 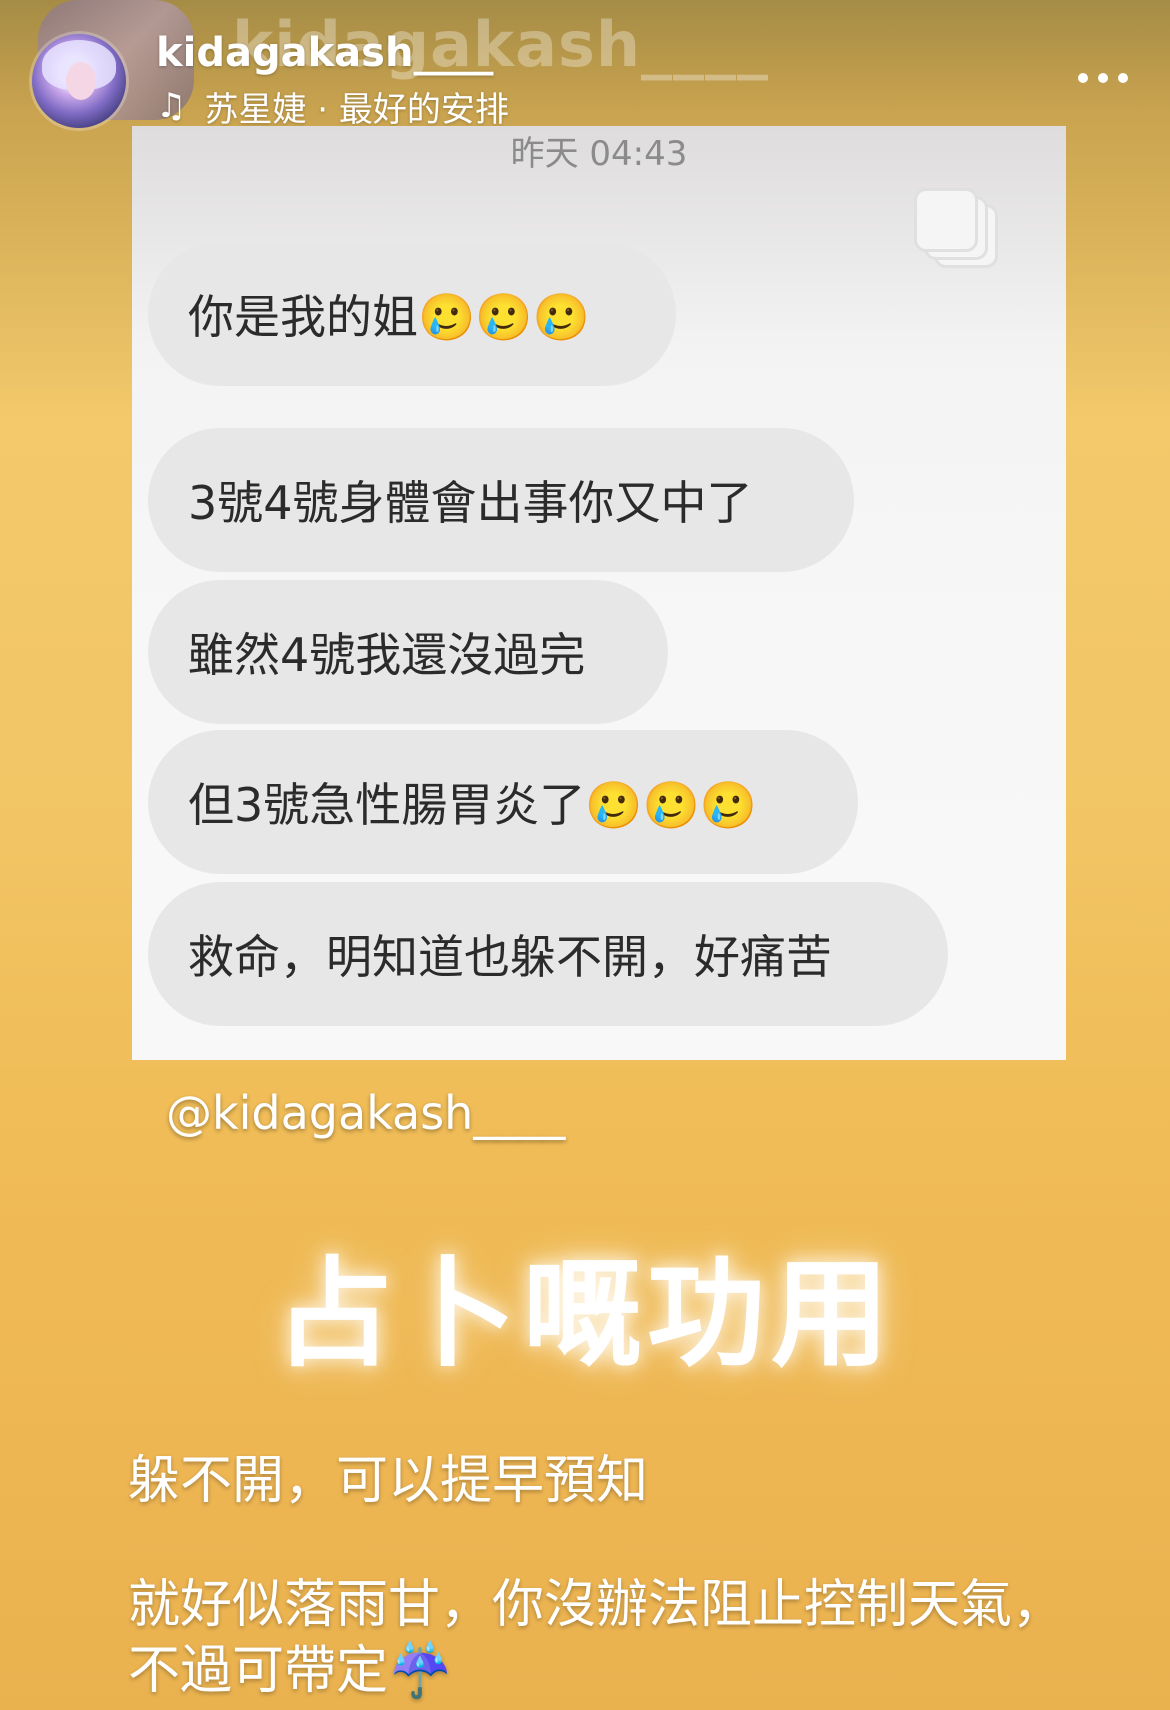 I want to click on chat-bubble-5: 救命，明知道也躲不開，好痛苦, so click(x=548, y=954).